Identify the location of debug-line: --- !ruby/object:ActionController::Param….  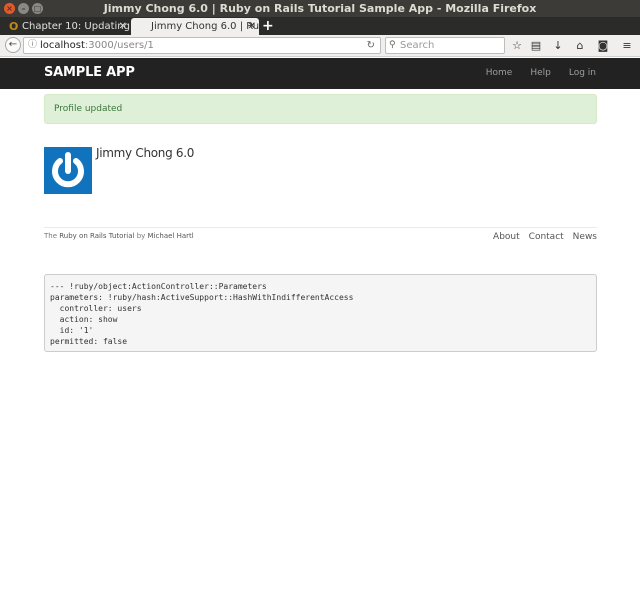
(158, 286).